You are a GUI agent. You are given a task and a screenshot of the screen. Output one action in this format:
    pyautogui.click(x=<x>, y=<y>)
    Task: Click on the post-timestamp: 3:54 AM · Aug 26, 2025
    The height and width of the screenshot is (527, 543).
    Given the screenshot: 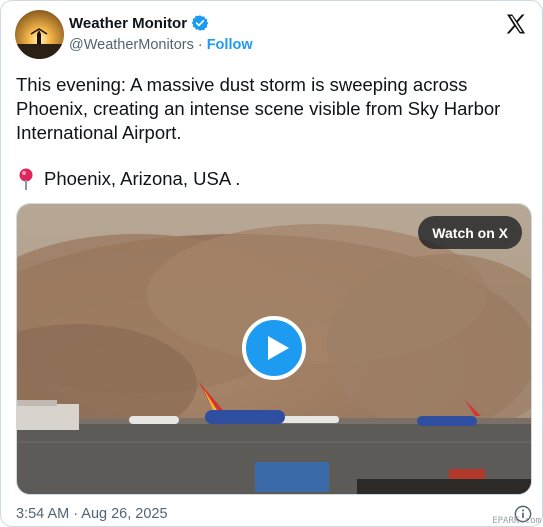 What is the action you would take?
    pyautogui.click(x=92, y=514)
    